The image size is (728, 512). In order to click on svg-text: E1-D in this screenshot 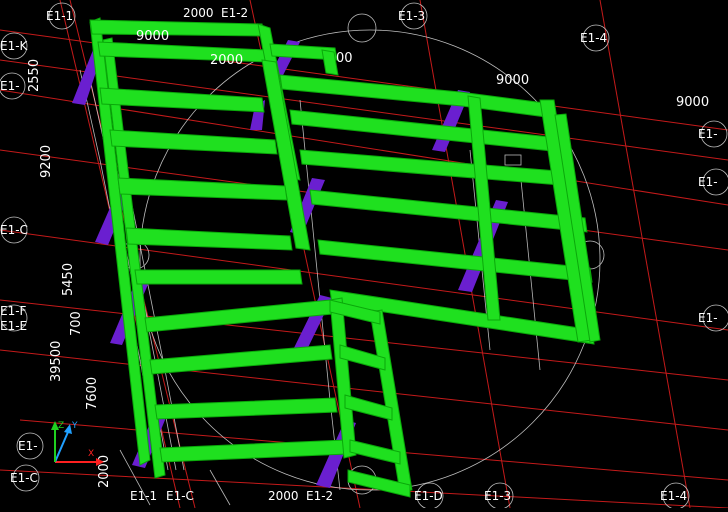, I will do `click(428, 496)`.